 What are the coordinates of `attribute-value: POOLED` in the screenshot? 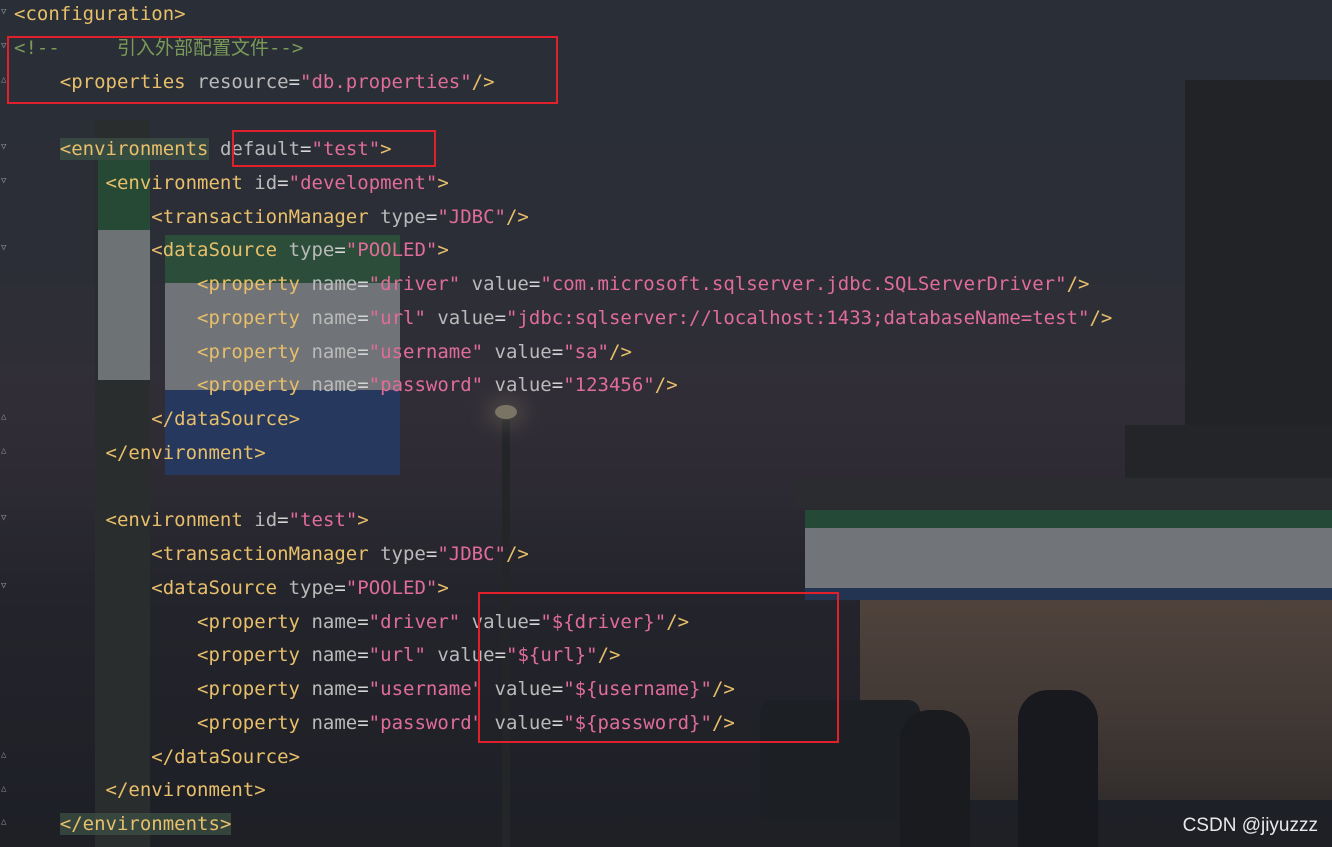 It's located at (391, 250).